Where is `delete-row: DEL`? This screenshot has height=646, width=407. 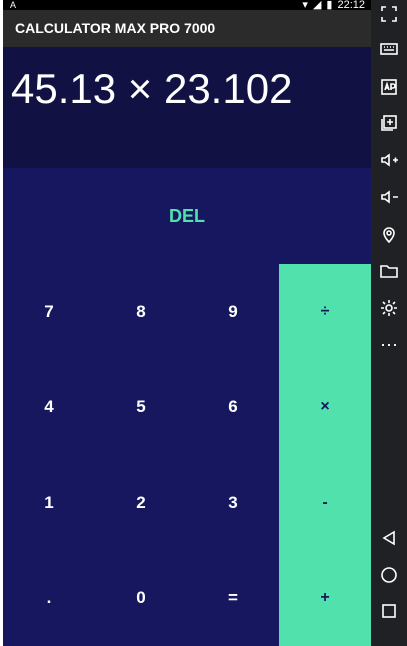
delete-row: DEL is located at coordinates (187, 216).